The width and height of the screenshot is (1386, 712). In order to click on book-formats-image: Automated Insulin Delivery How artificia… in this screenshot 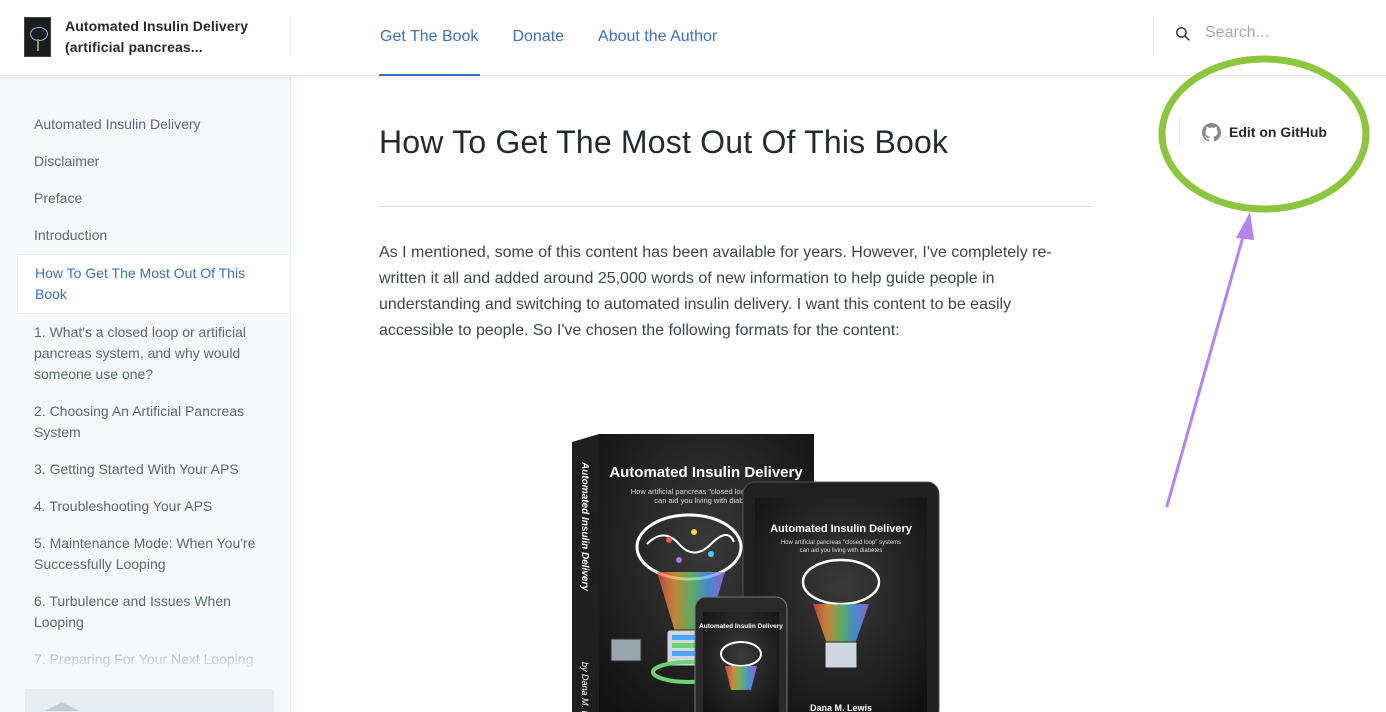, I will do `click(756, 573)`.